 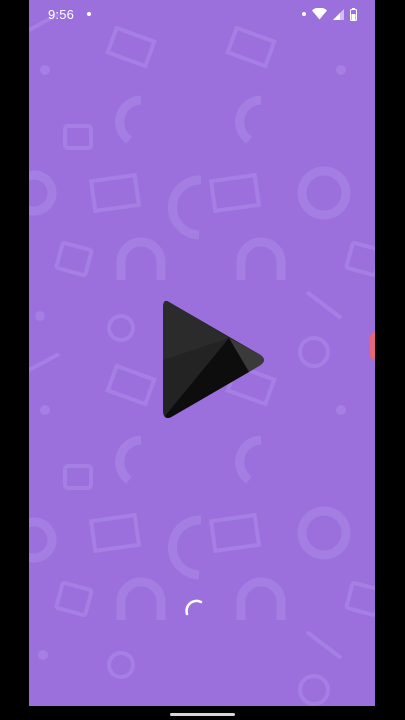 I want to click on status-time: 9:56, so click(x=61, y=14).